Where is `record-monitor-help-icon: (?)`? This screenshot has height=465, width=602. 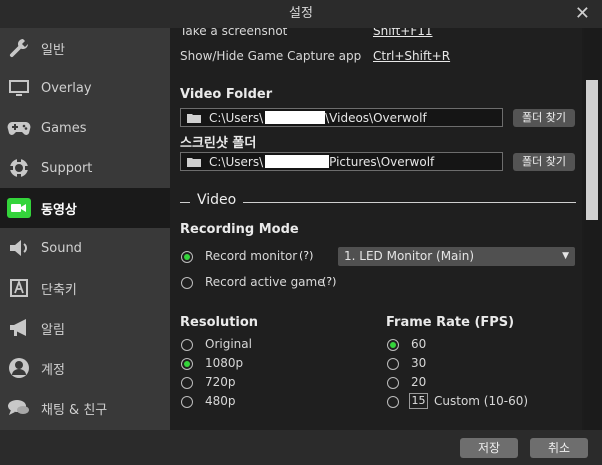
record-monitor-help-icon: (?) is located at coordinates (306, 255).